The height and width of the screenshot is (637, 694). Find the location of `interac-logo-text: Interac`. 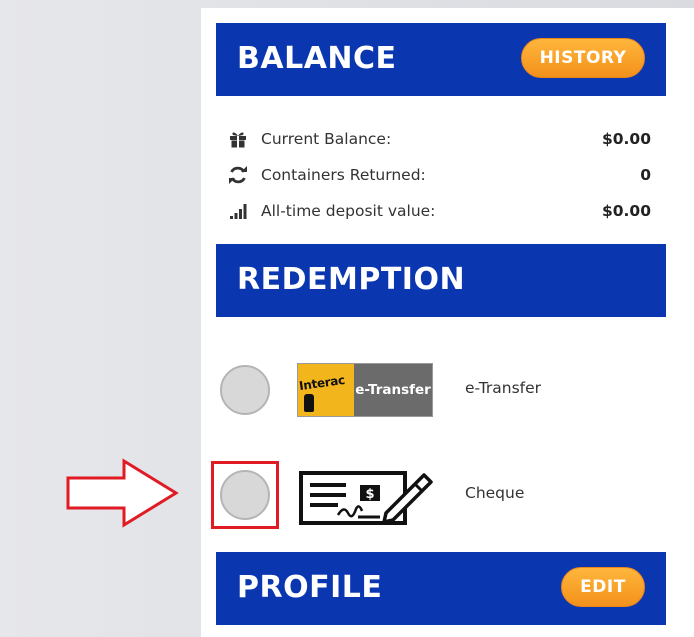

interac-logo-text: Interac is located at coordinates (322, 383).